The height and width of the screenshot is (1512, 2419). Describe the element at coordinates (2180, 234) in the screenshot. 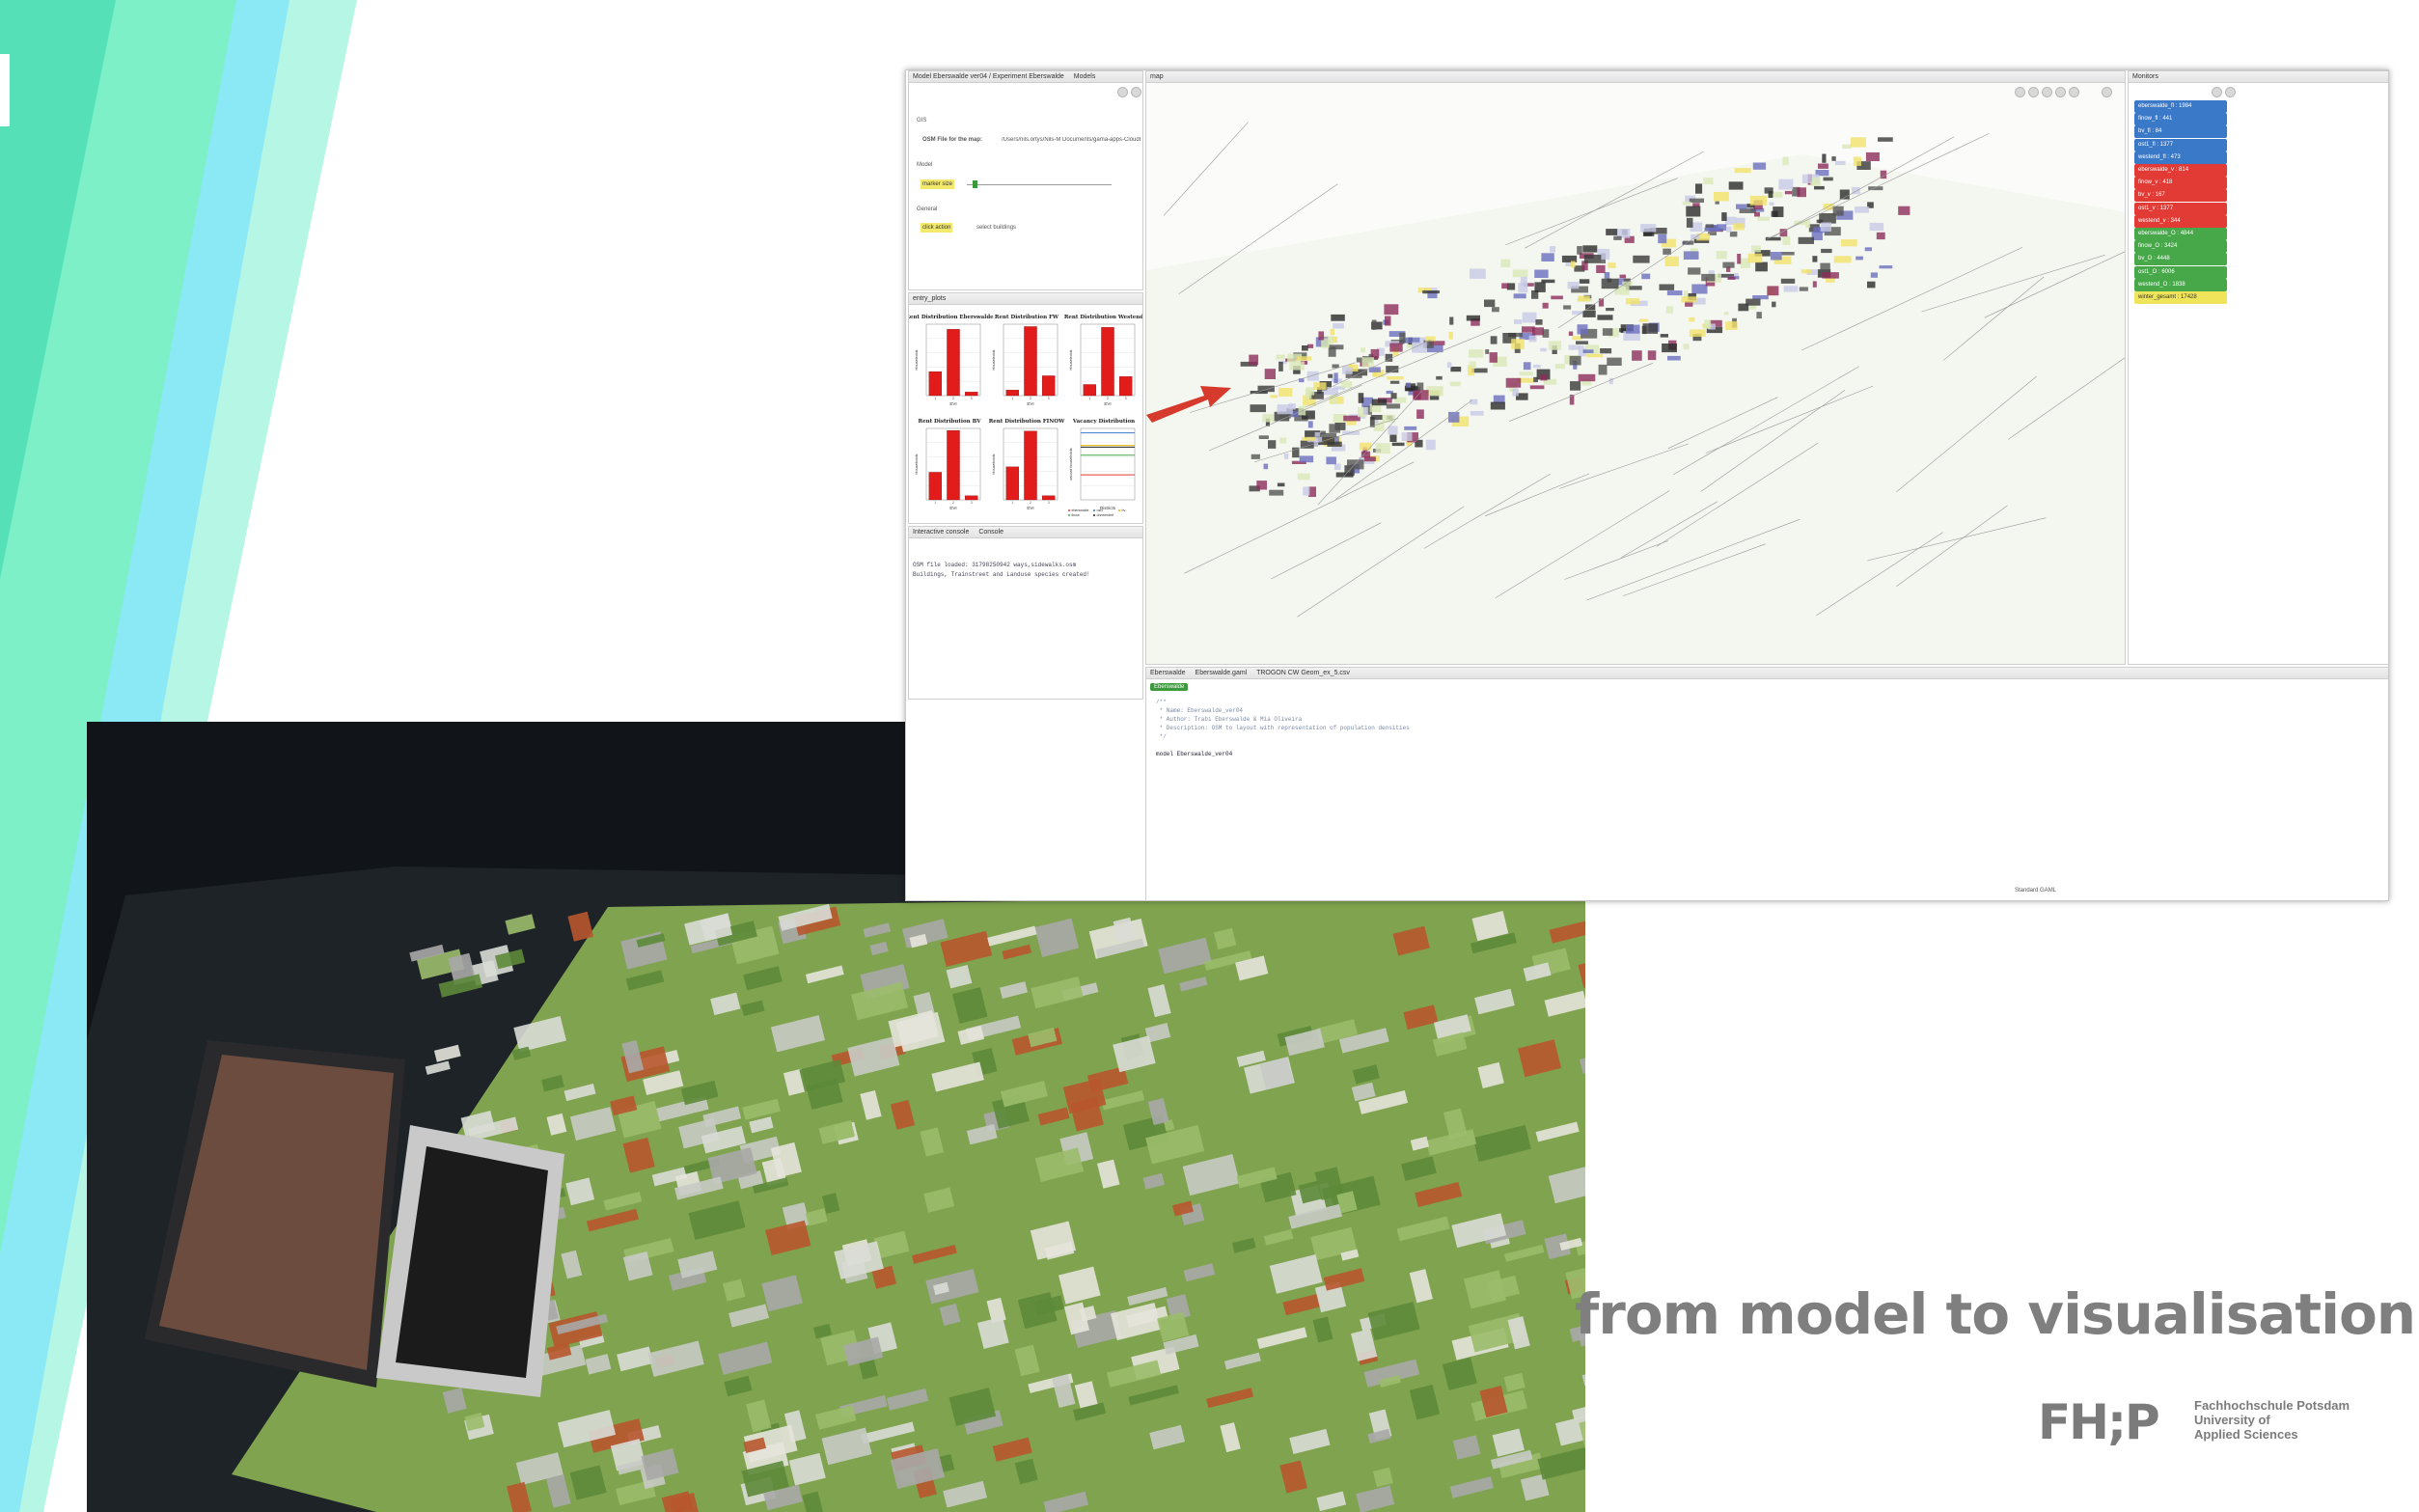

I see `monitor-item: eberswalde_O : 4844` at that location.